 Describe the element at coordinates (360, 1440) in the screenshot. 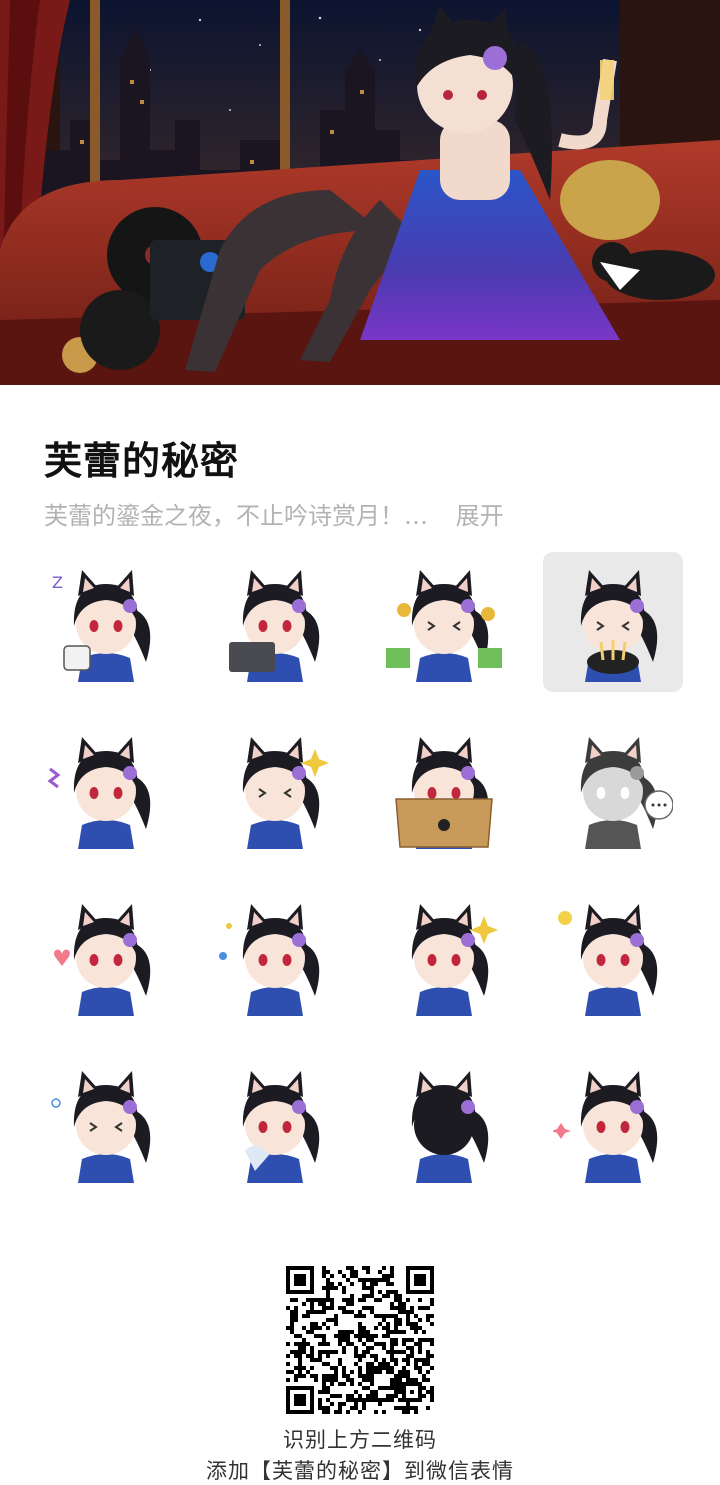

I see `footer-scan-hint: 识别上方二维码` at that location.